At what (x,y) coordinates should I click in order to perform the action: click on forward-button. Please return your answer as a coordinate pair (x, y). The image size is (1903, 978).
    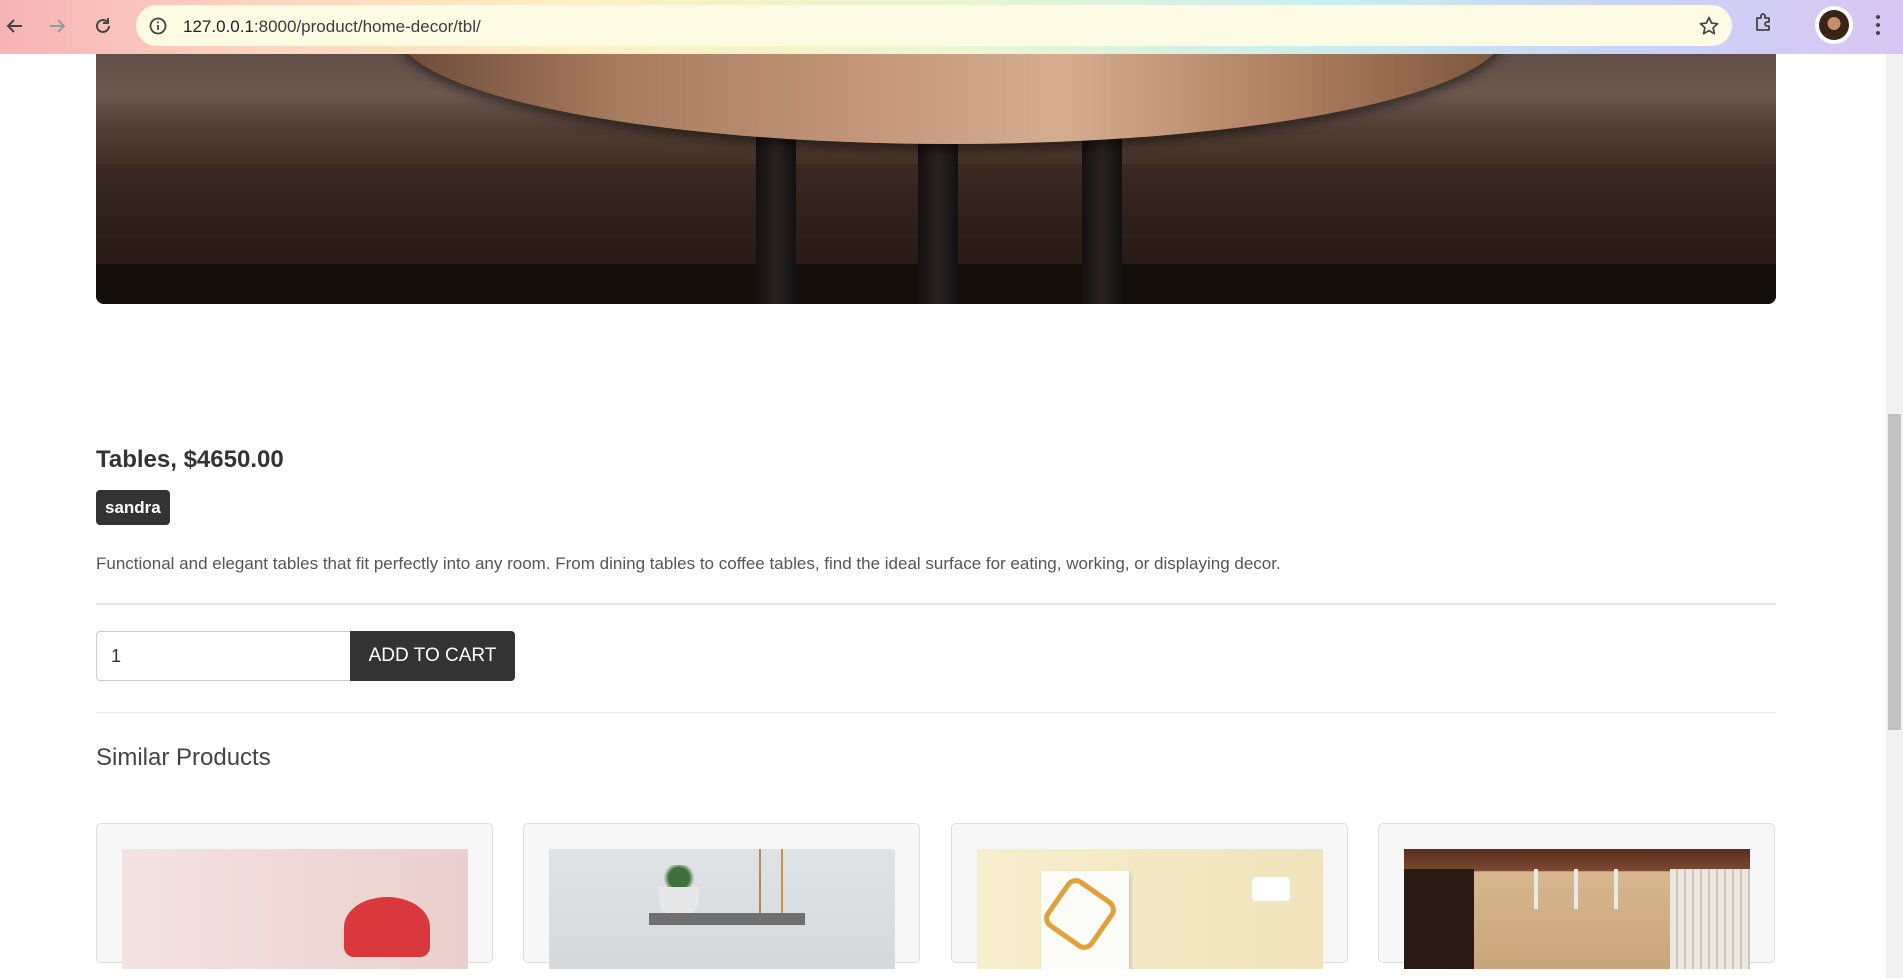
    Looking at the image, I should click on (57, 26).